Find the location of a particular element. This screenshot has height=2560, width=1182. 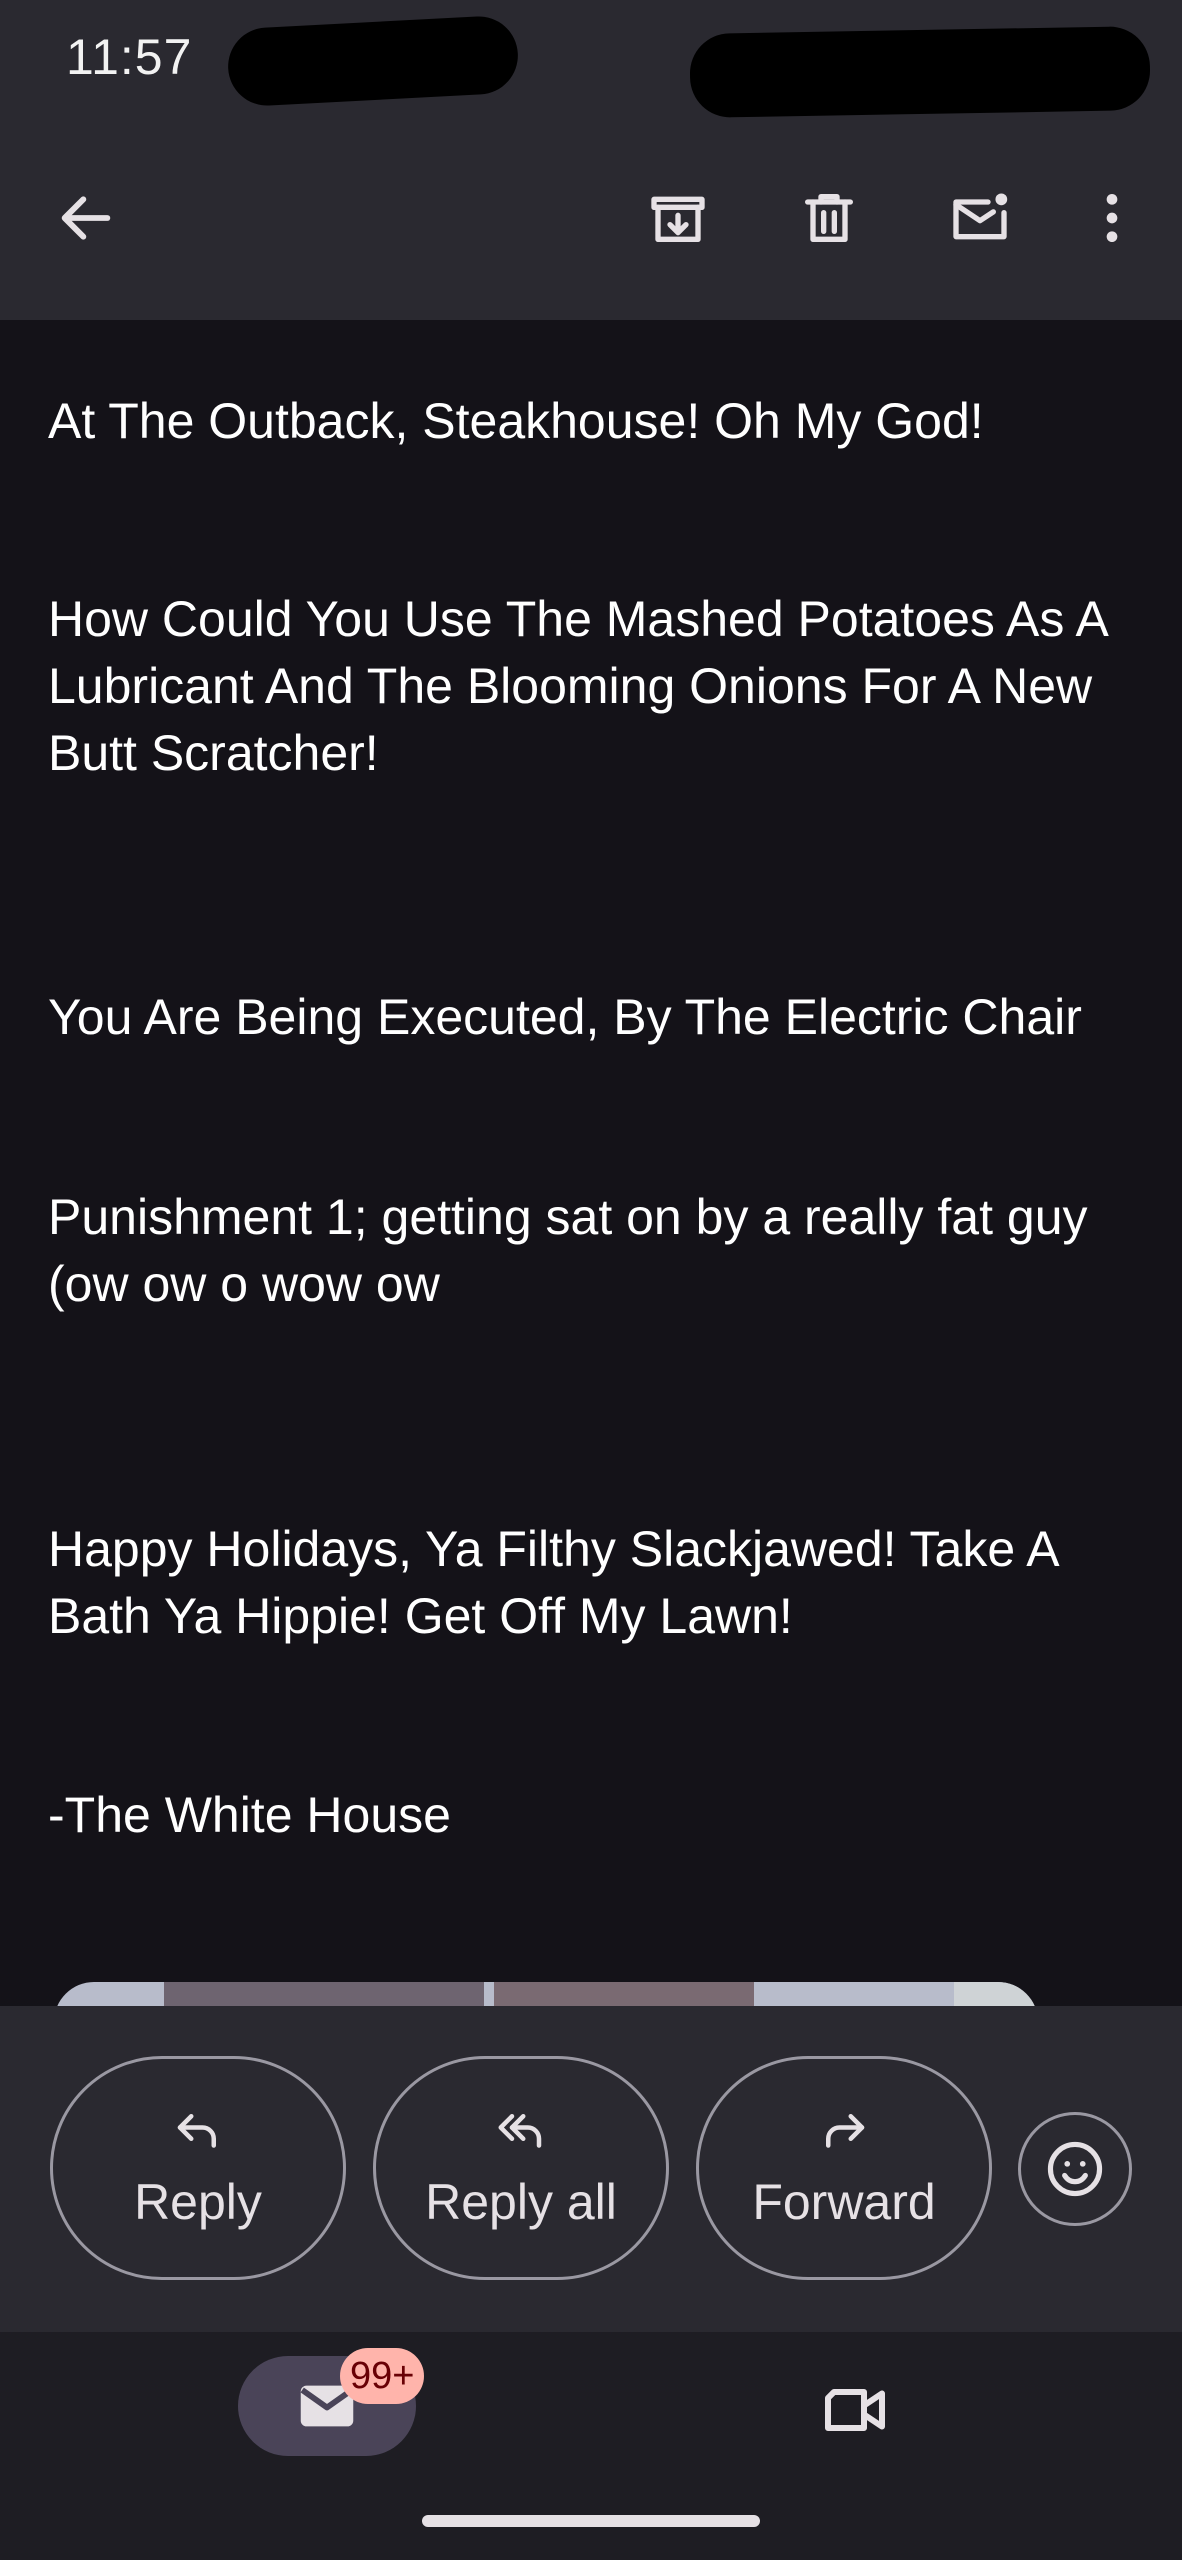

back-button is located at coordinates (86, 218).